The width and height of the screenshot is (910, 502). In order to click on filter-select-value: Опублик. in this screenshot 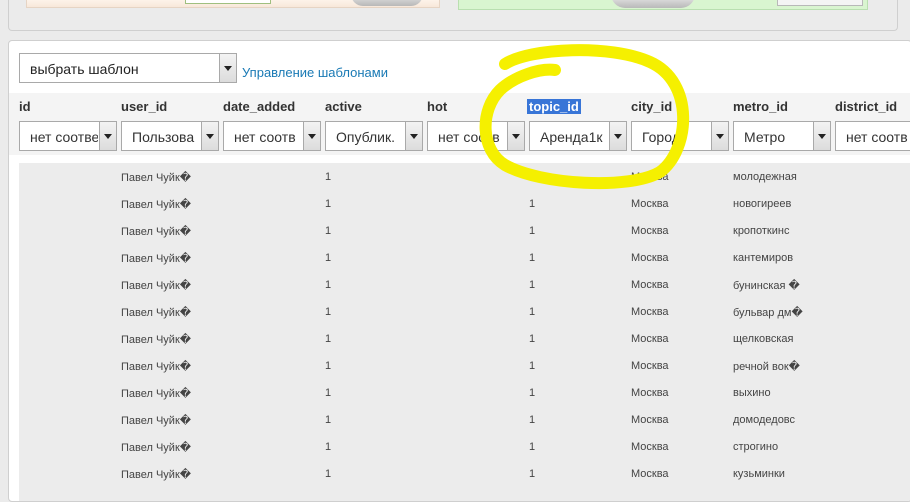, I will do `click(366, 137)`.